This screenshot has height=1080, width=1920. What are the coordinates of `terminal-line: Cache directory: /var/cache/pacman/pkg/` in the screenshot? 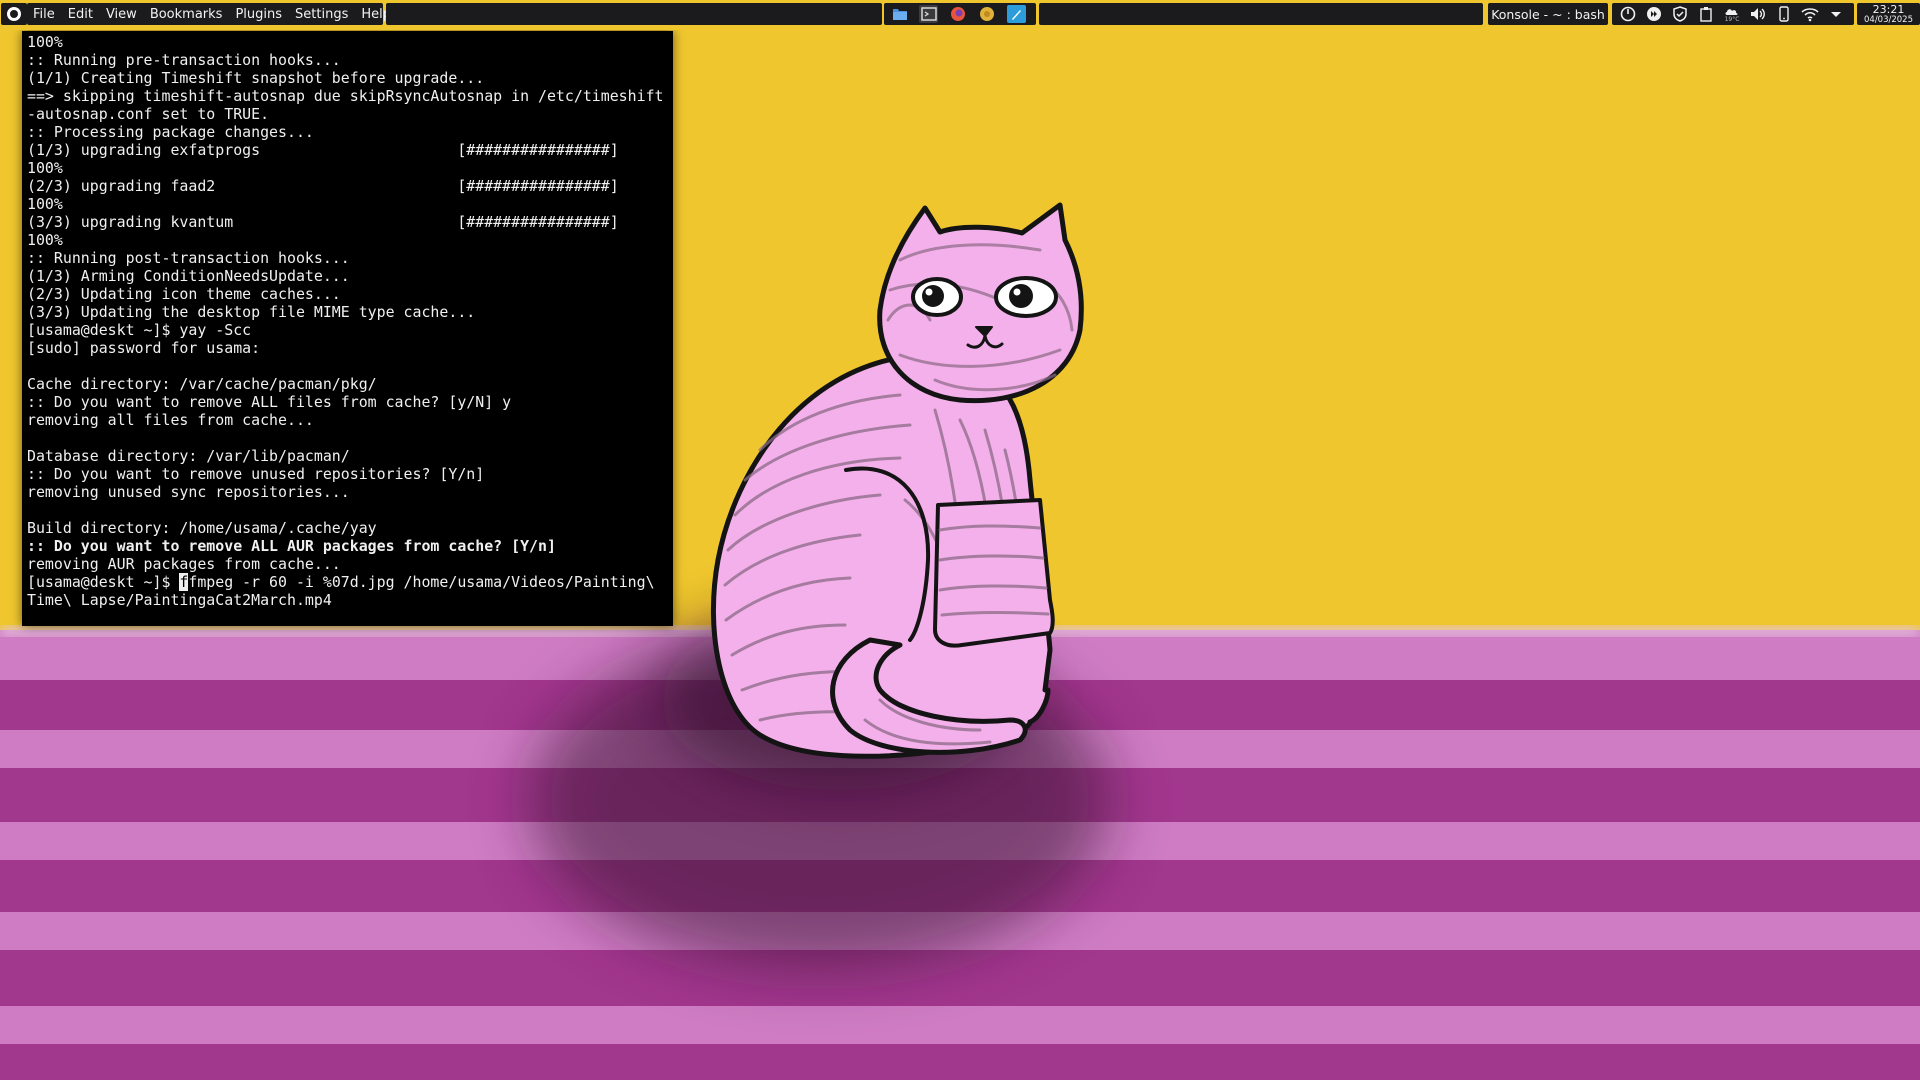 It's located at (202, 384).